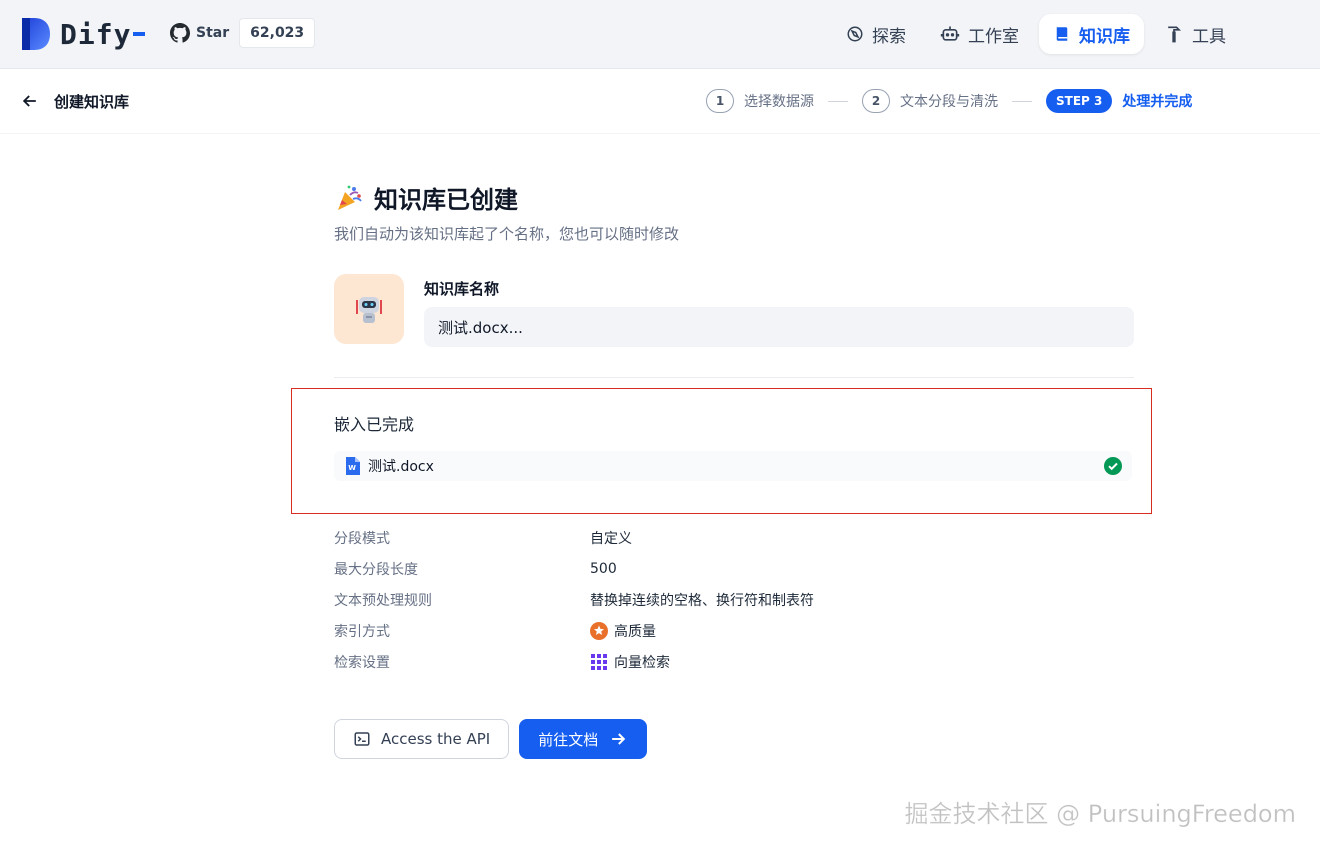  What do you see at coordinates (660, 101) in the screenshot?
I see `sub-header: 创建知识库 1 选择数据源 2 文本分段与清洗 STEP 3 处理并完成` at bounding box center [660, 101].